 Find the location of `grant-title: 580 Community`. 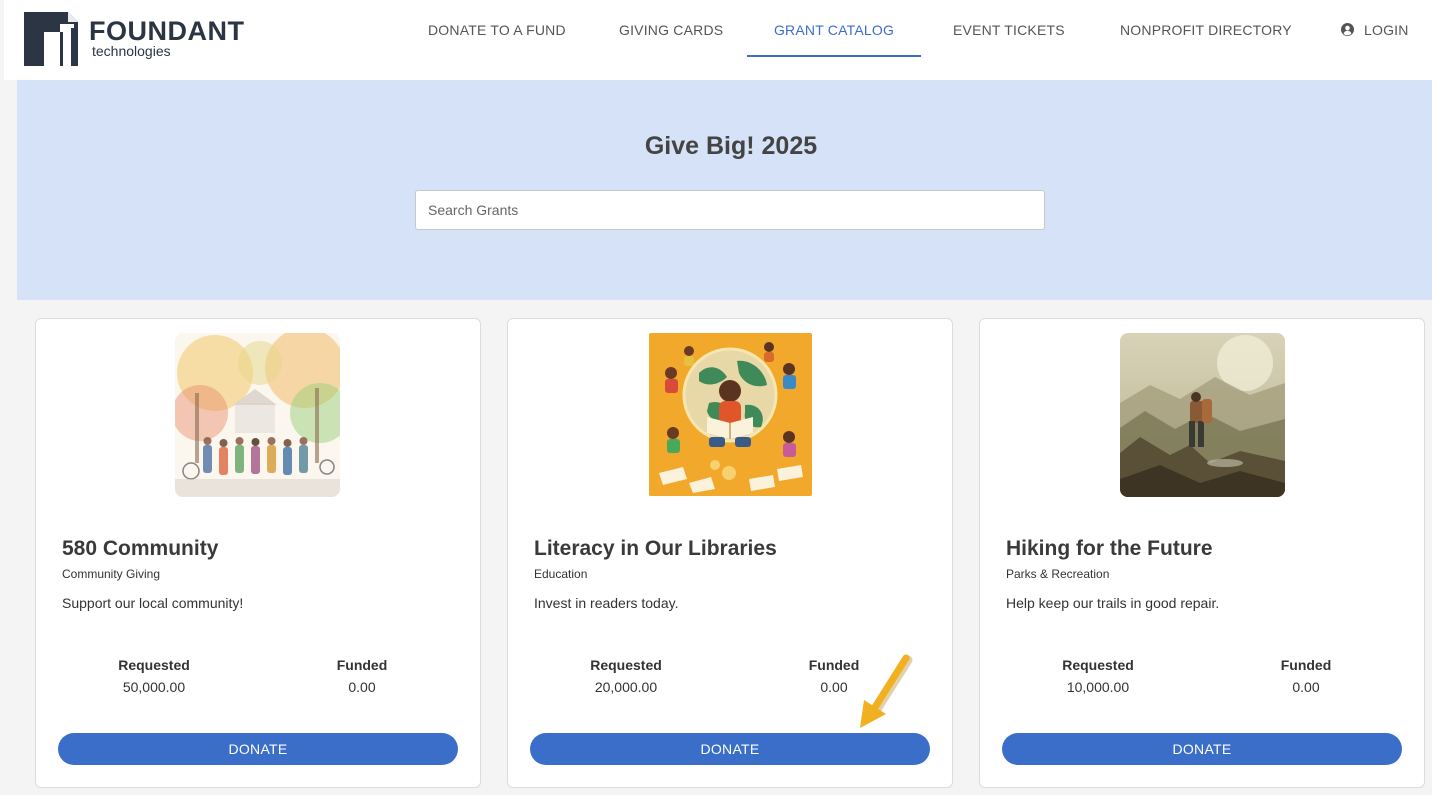

grant-title: 580 Community is located at coordinates (140, 549).